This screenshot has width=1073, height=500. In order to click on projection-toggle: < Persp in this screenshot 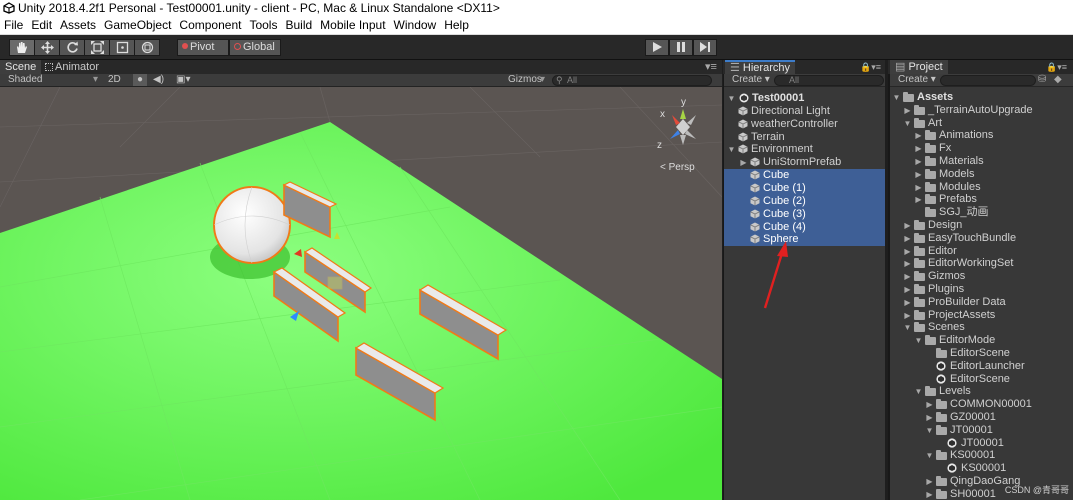, I will do `click(677, 167)`.